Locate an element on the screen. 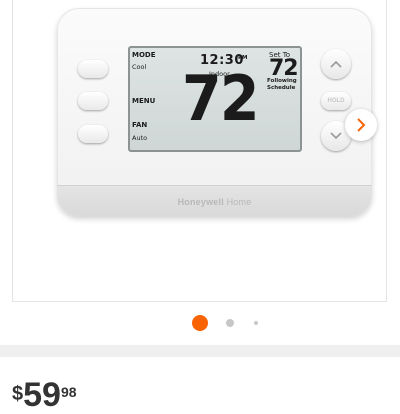  indoor-temperature: 72 is located at coordinates (221, 98).